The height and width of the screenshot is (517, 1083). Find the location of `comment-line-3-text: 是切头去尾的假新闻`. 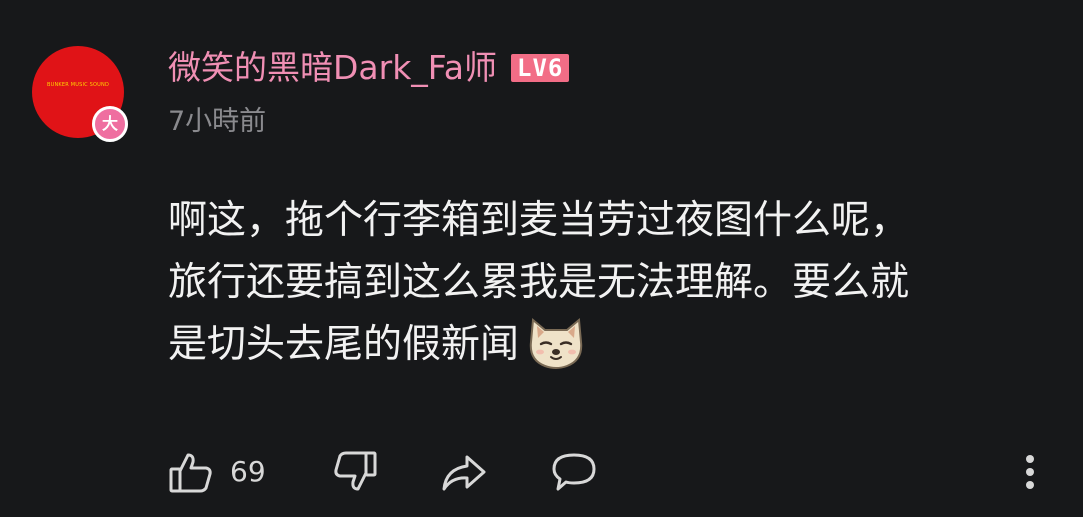

comment-line-3-text: 是切头去尾的假新闻 is located at coordinates (344, 344).